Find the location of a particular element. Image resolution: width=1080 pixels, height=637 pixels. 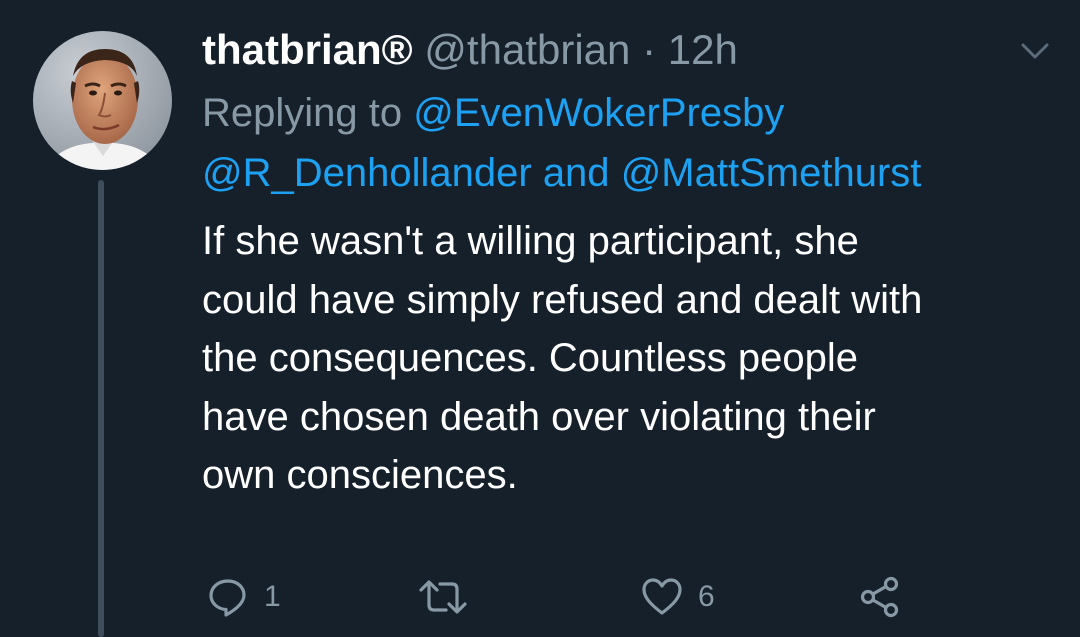

like-count: 6 is located at coordinates (706, 596).